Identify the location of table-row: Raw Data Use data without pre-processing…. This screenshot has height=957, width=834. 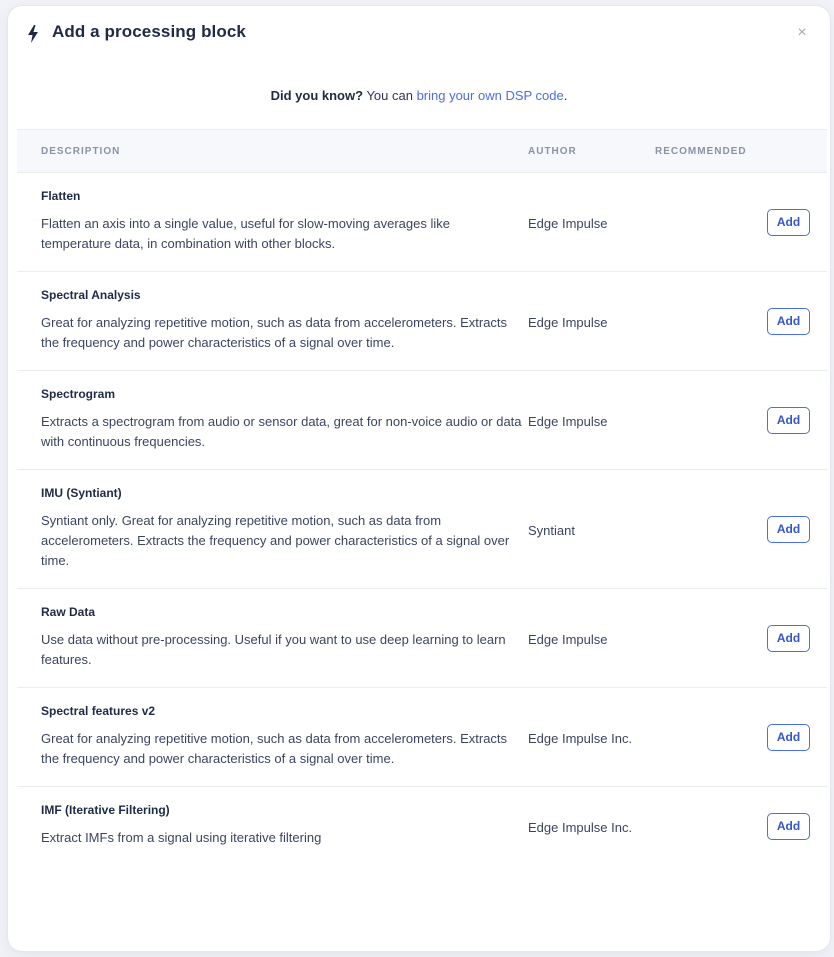
(422, 638).